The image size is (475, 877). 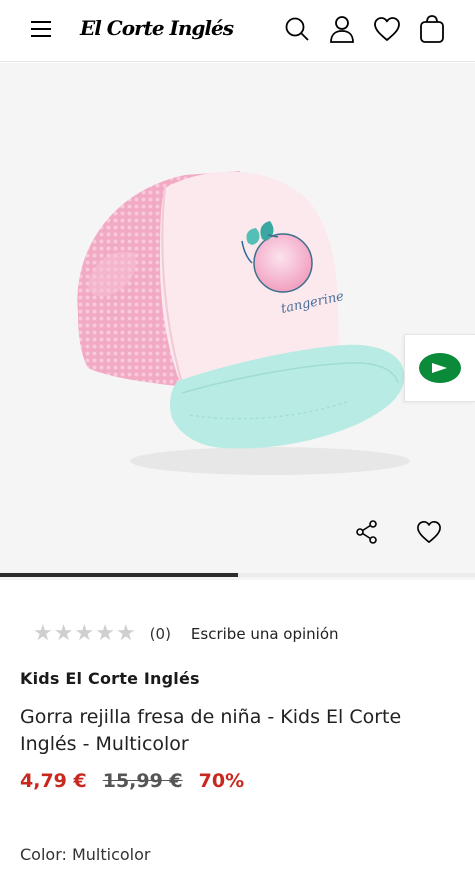 I want to click on product-brand: Kids El Corte Inglés, so click(x=110, y=678).